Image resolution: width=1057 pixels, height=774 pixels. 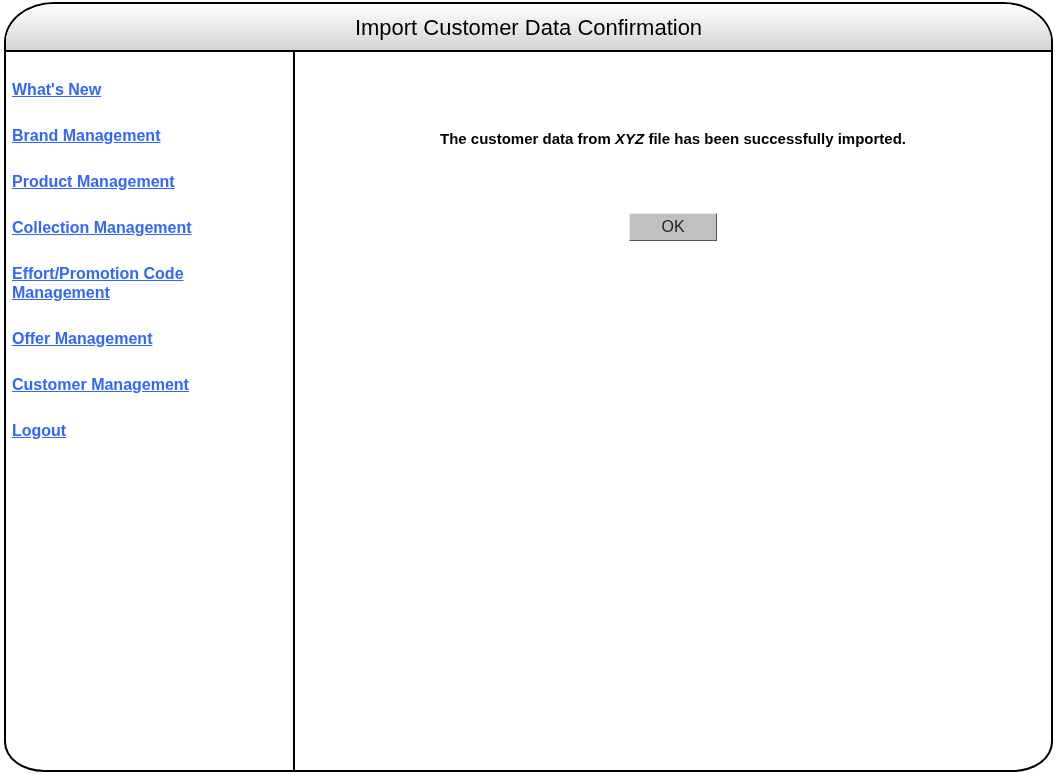 I want to click on nav-link: What's New, so click(x=132, y=89).